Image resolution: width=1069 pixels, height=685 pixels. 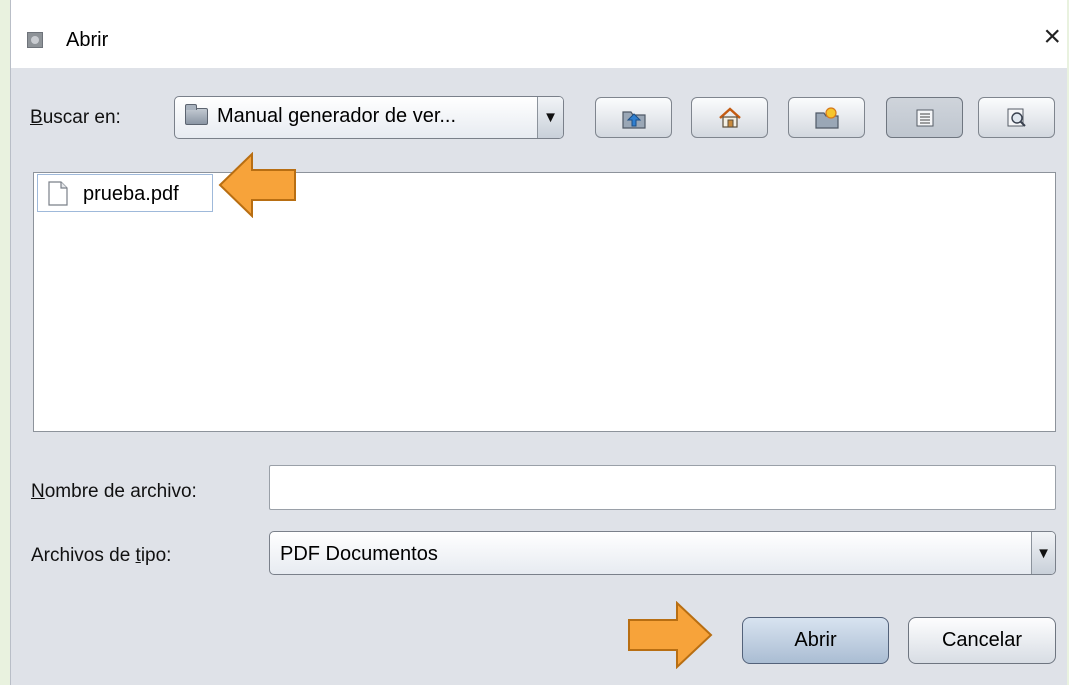 What do you see at coordinates (87, 40) in the screenshot?
I see `dialog-title: Abrir` at bounding box center [87, 40].